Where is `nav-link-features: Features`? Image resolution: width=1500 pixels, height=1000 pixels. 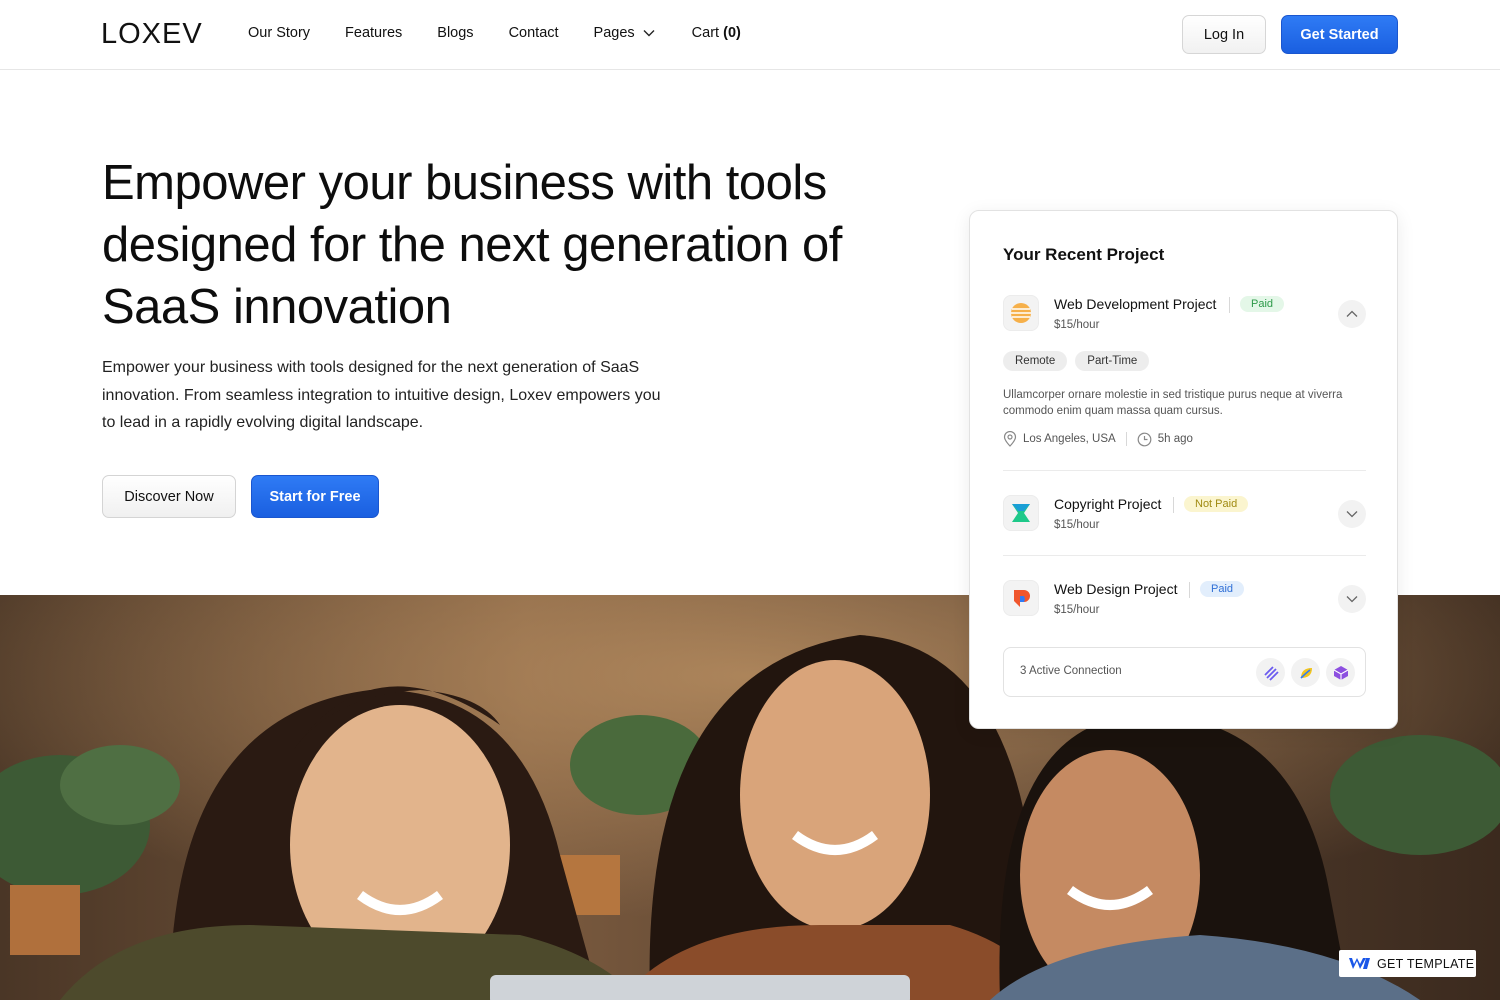
nav-link-features: Features is located at coordinates (373, 33).